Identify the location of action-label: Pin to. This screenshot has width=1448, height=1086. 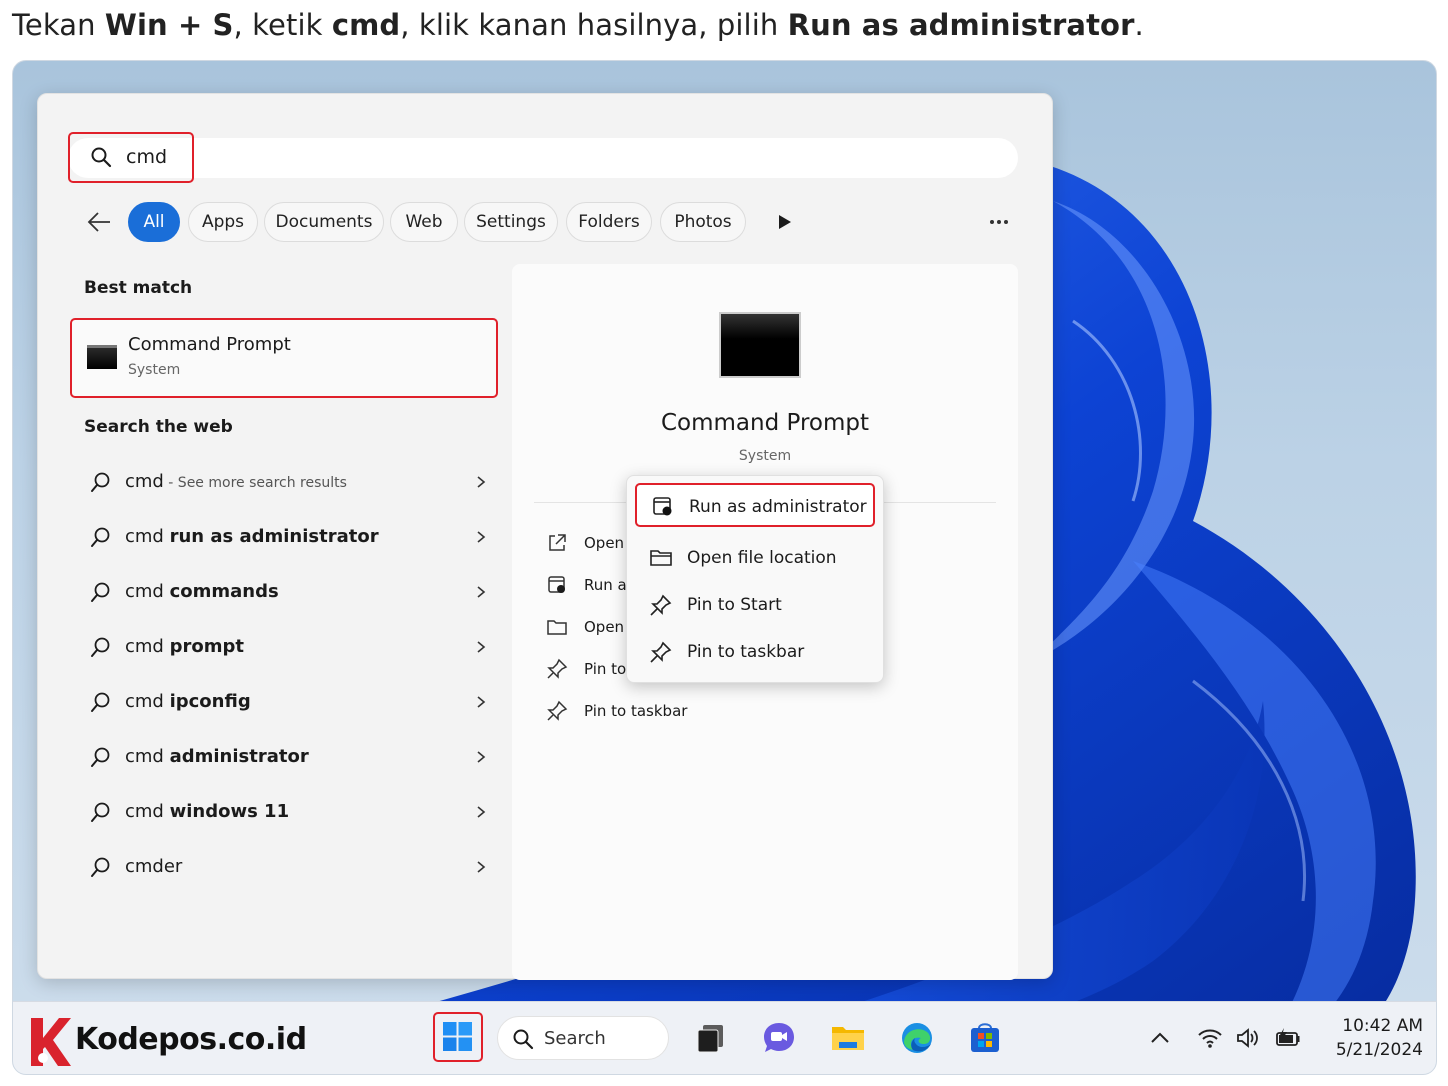
(605, 669).